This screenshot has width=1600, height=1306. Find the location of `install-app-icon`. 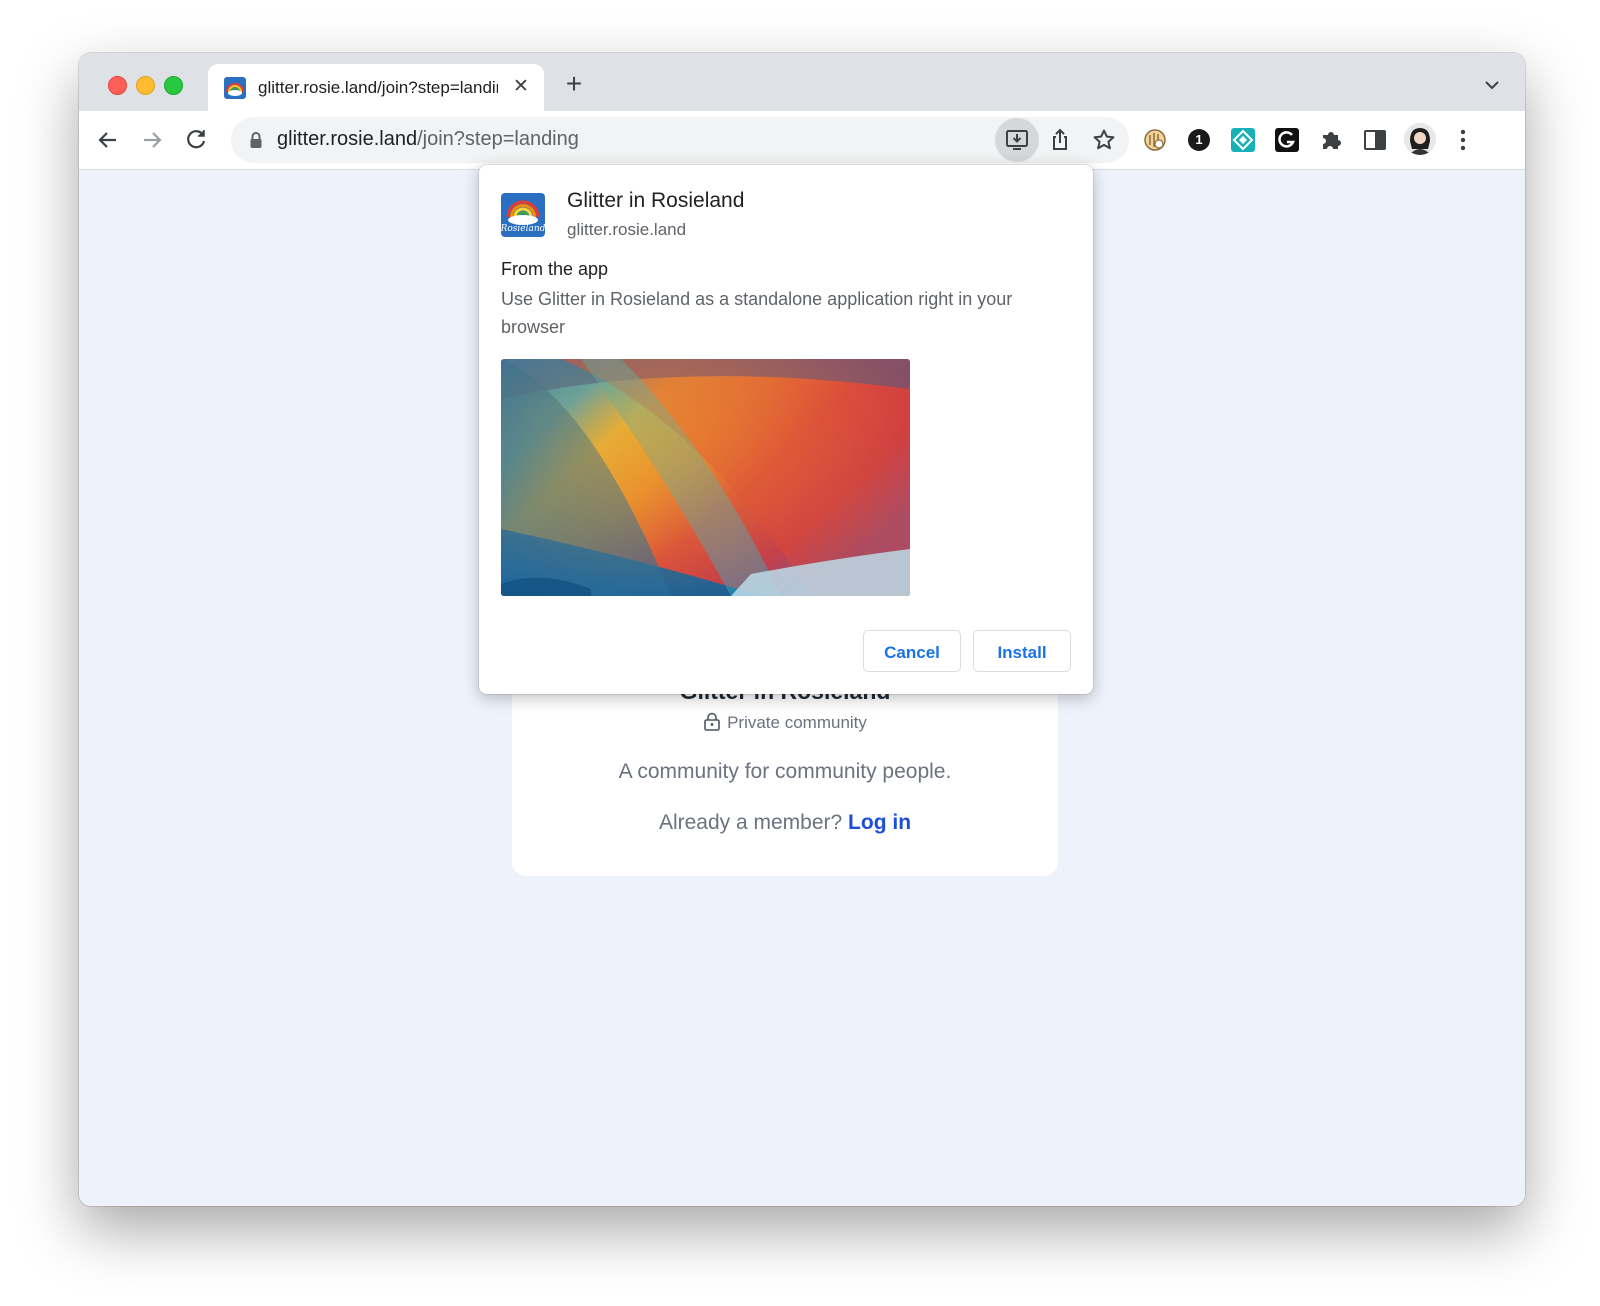

install-app-icon is located at coordinates (1017, 140).